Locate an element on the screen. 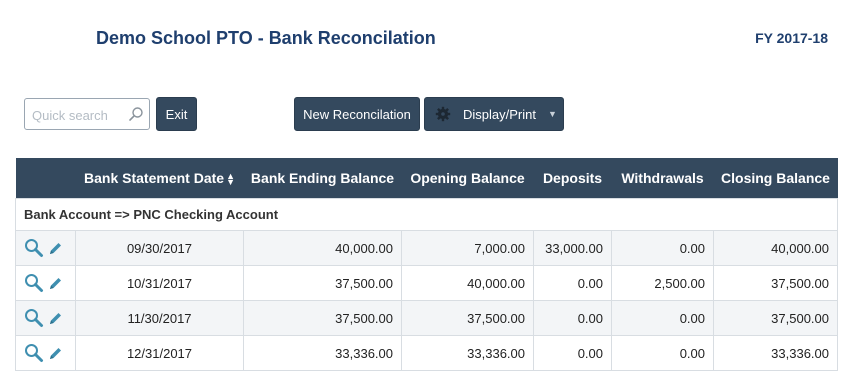 The image size is (864, 390). column-header-ending-balance: Bank Ending Balance is located at coordinates (322, 178).